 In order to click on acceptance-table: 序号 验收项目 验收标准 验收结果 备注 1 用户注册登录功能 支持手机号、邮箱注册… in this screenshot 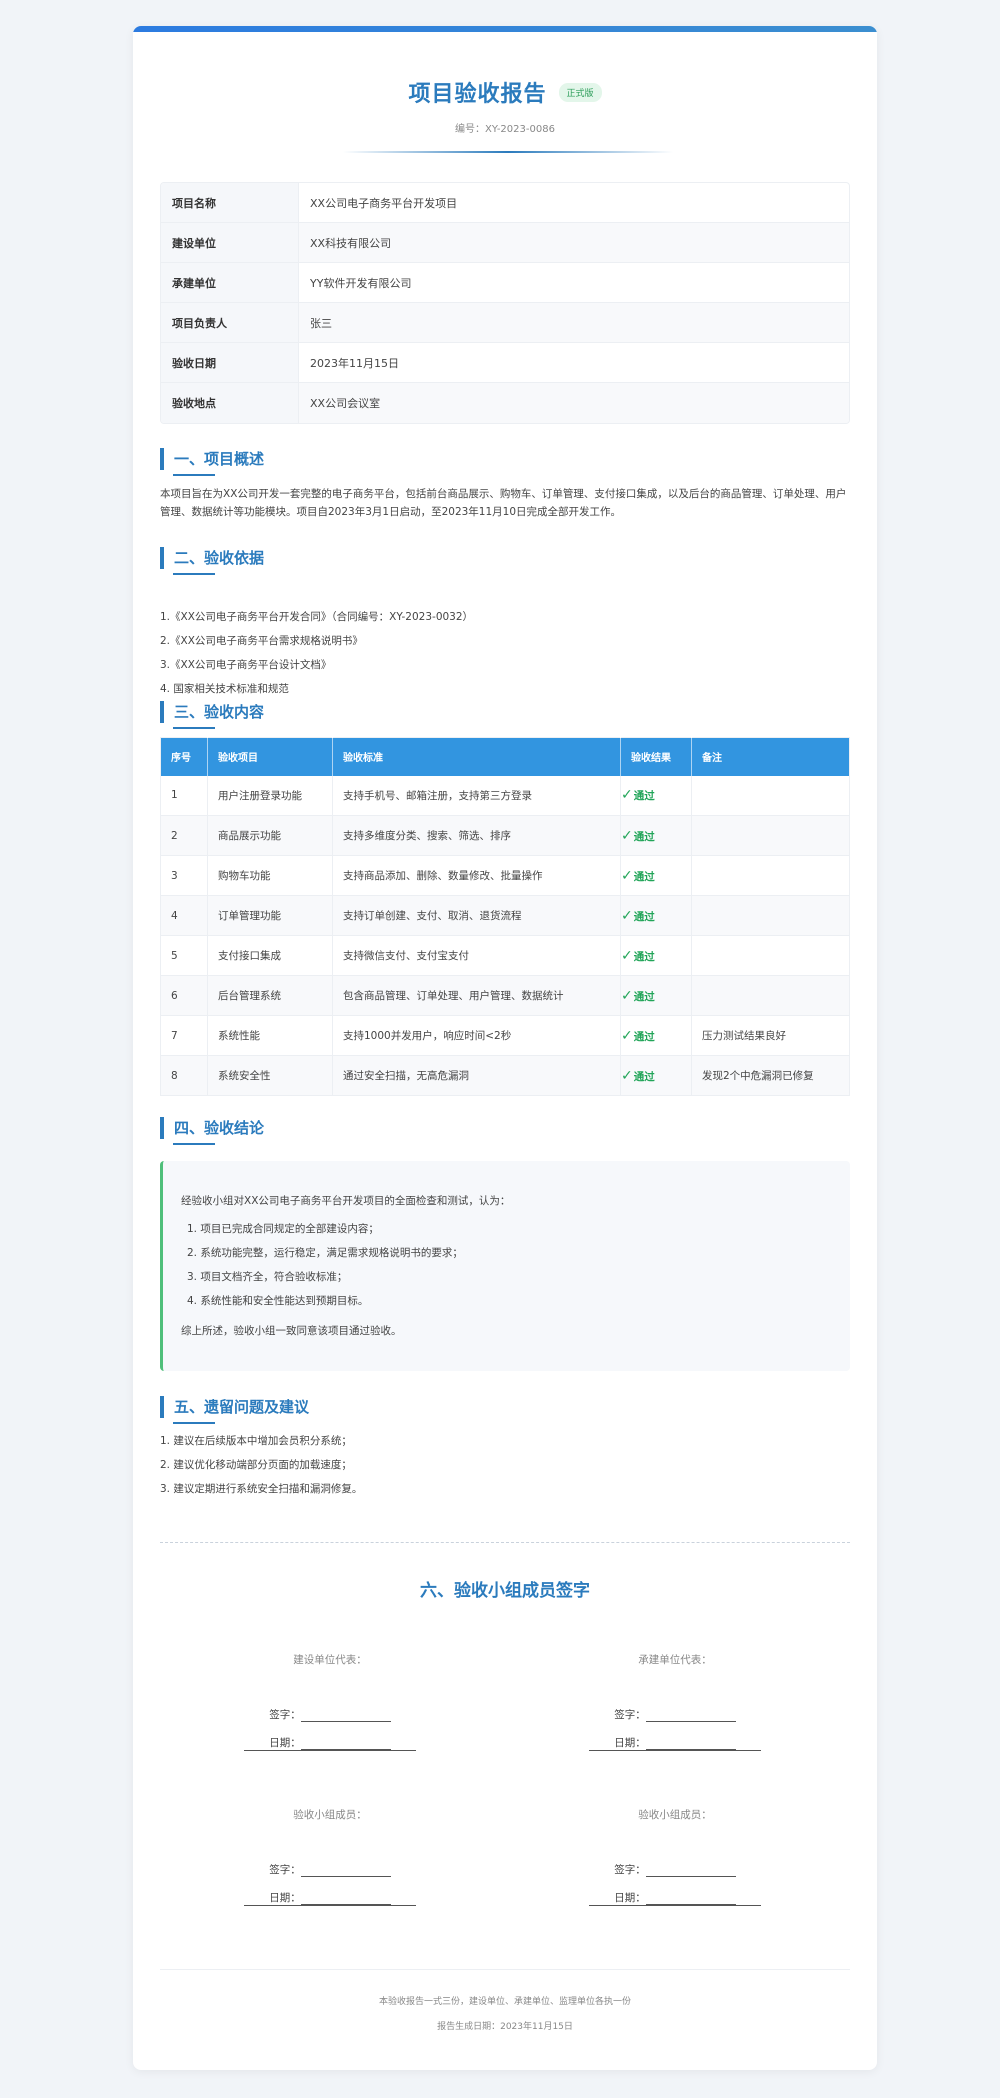, I will do `click(505, 916)`.